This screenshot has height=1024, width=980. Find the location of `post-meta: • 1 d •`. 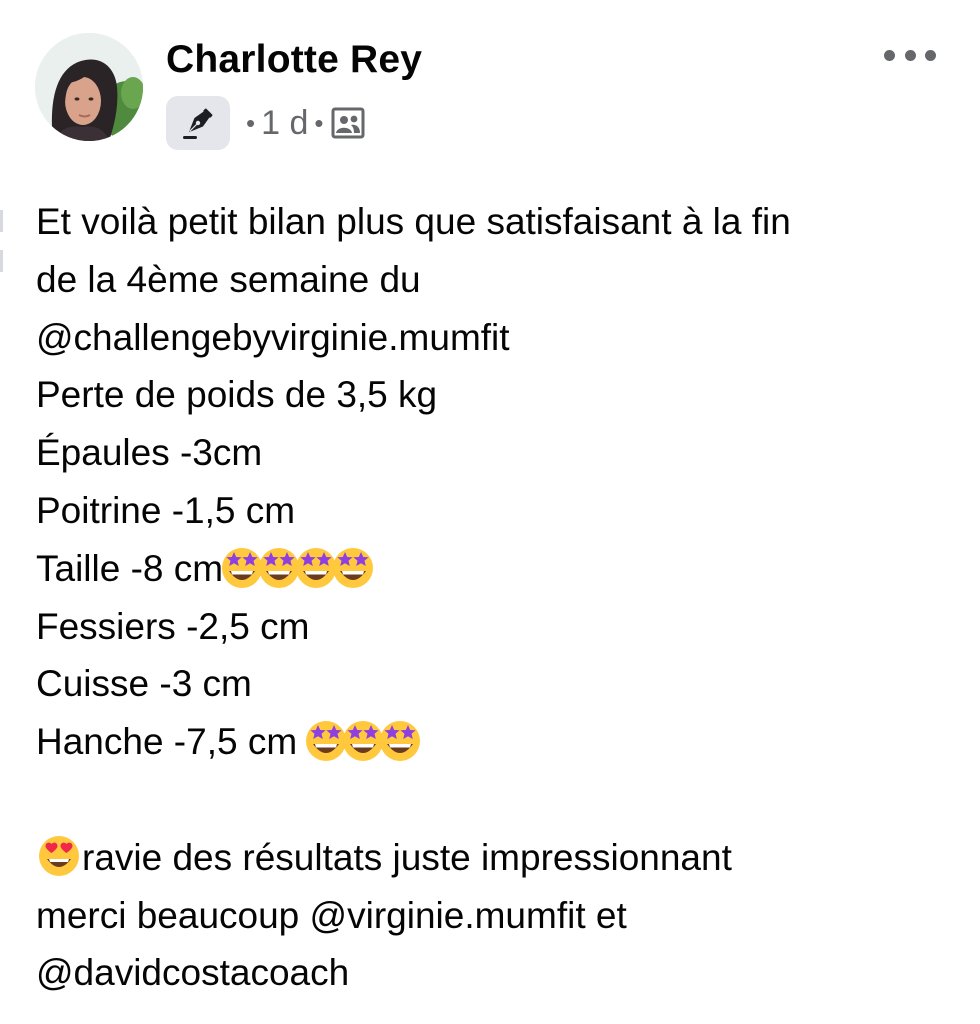

post-meta: • 1 d • is located at coordinates (265, 123).